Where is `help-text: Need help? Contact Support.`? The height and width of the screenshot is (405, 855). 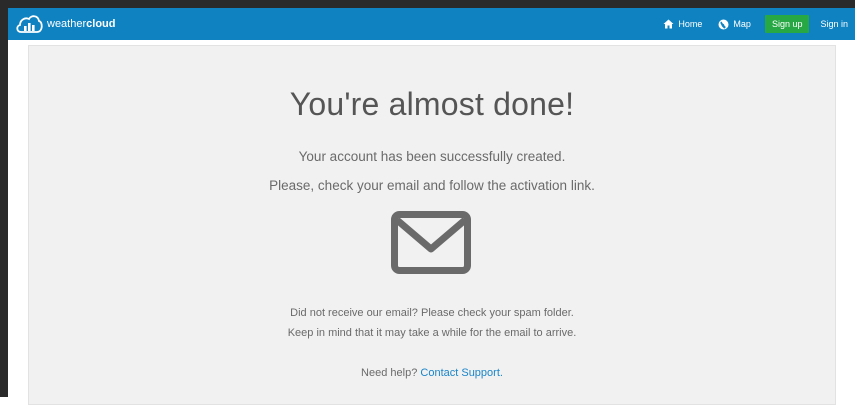 help-text: Need help? Contact Support. is located at coordinates (432, 373).